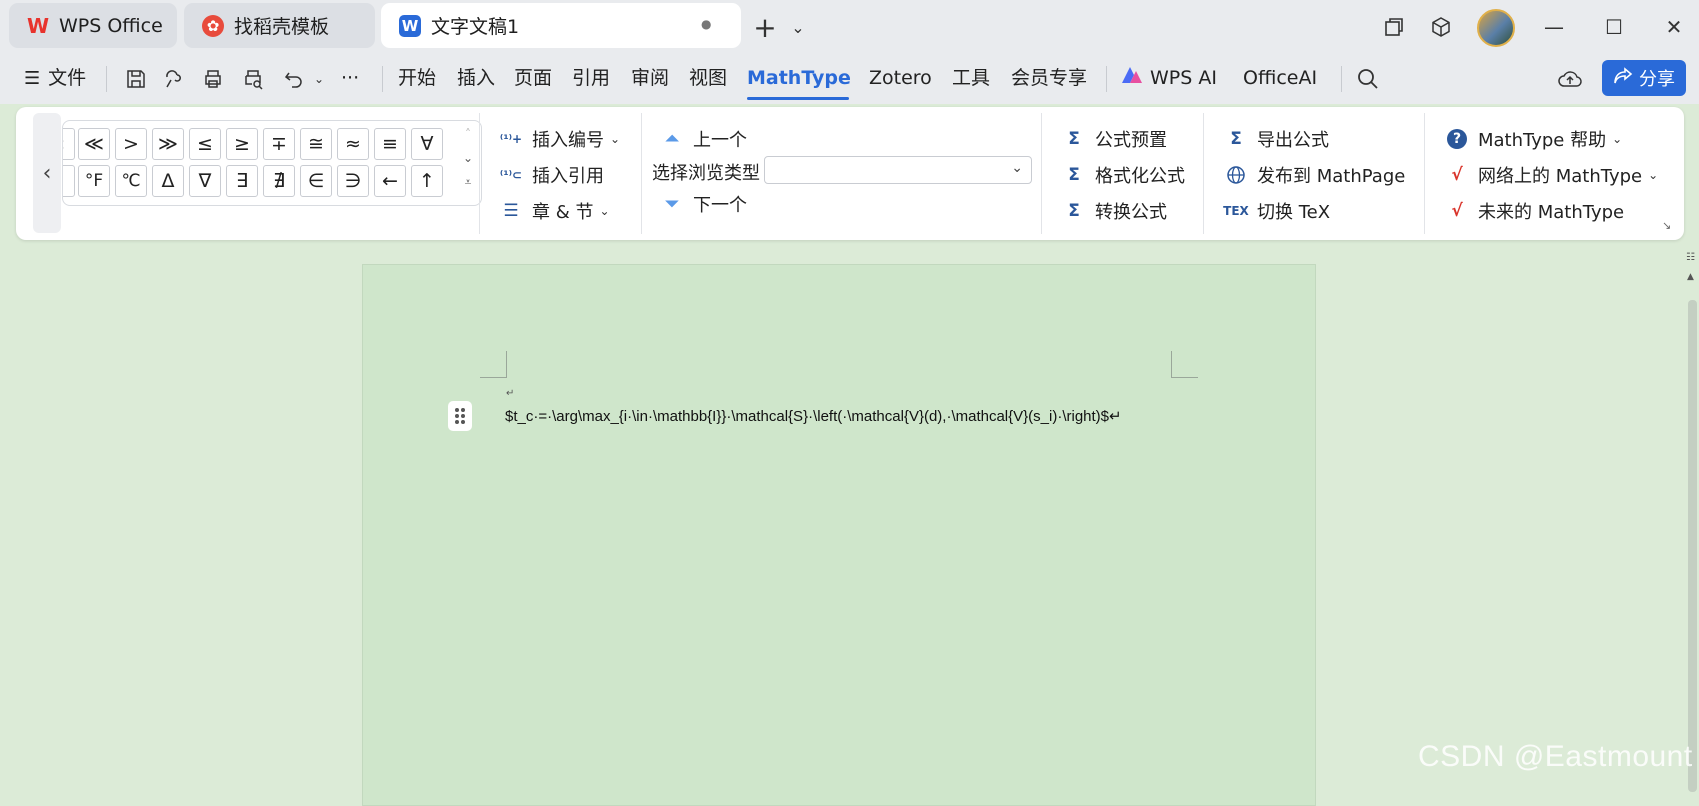 The image size is (1699, 806). I want to click on symbol-button: ∓, so click(279, 144).